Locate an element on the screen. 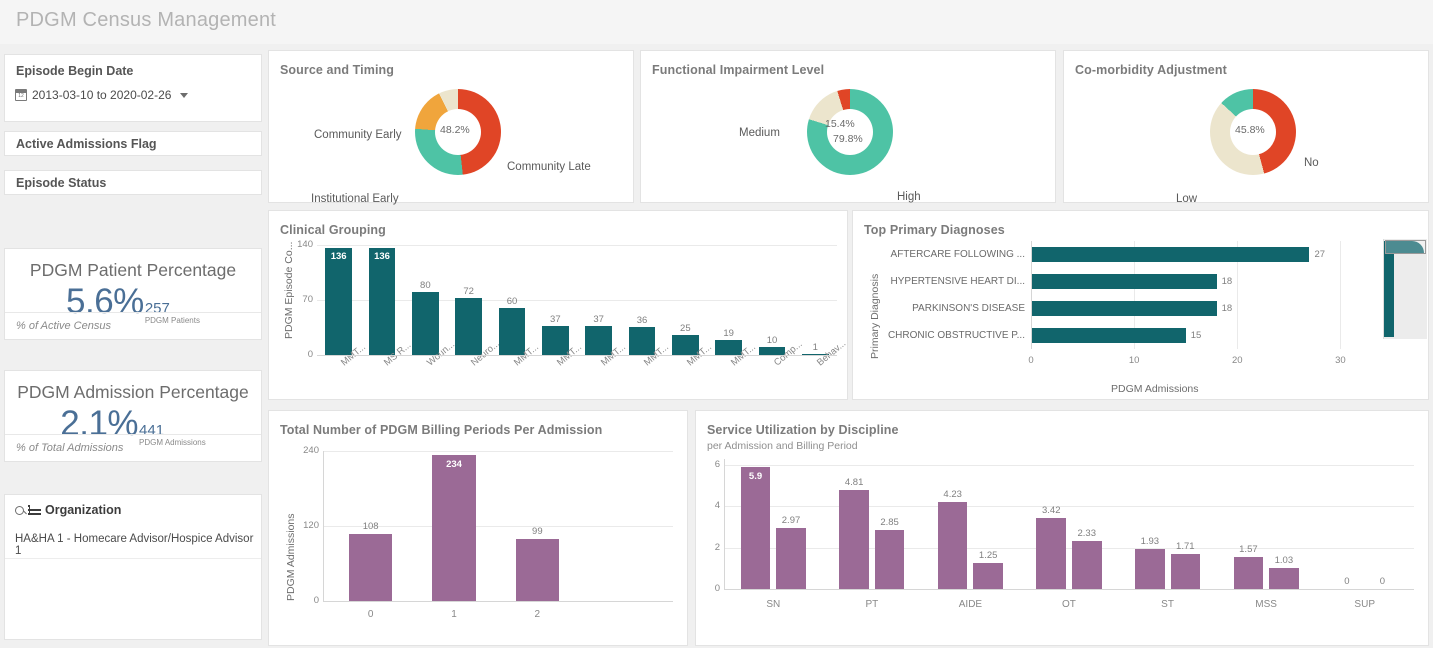 The width and height of the screenshot is (1433, 648). chart-scroll-minimap is located at coordinates (1405, 289).